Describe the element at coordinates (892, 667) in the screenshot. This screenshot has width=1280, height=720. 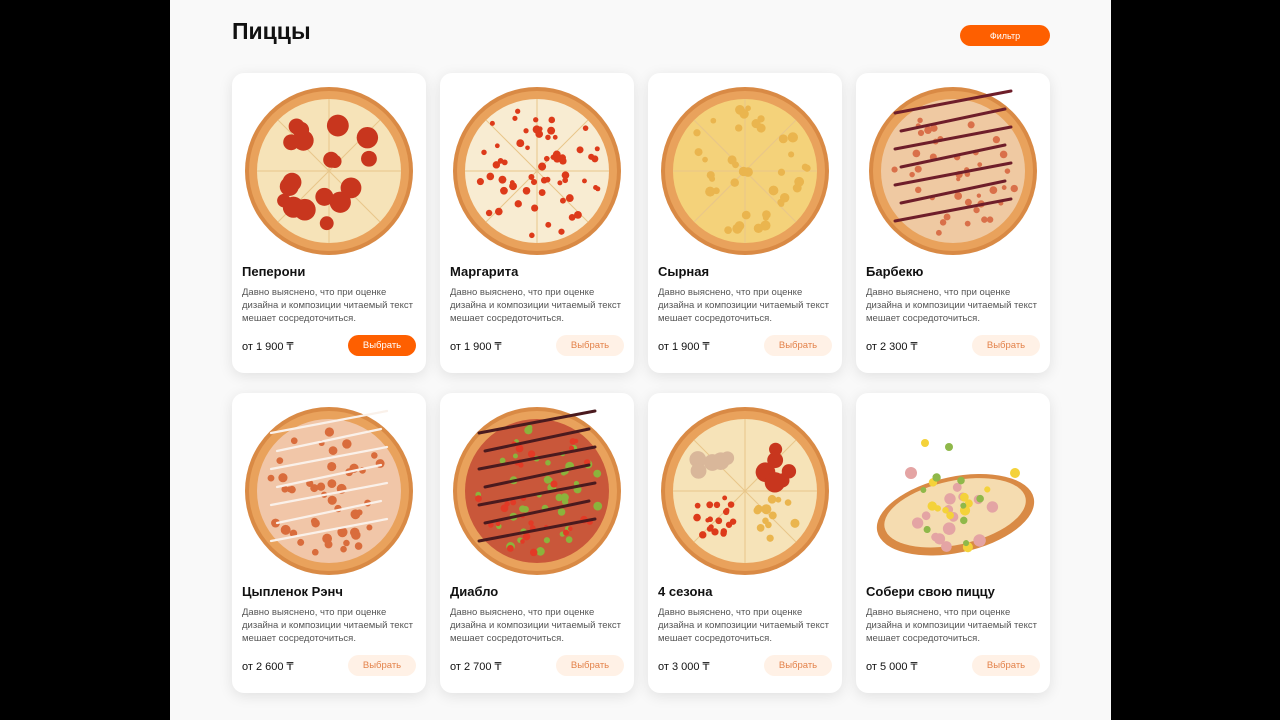
I see `product-price: от 5 000 ₸` at that location.